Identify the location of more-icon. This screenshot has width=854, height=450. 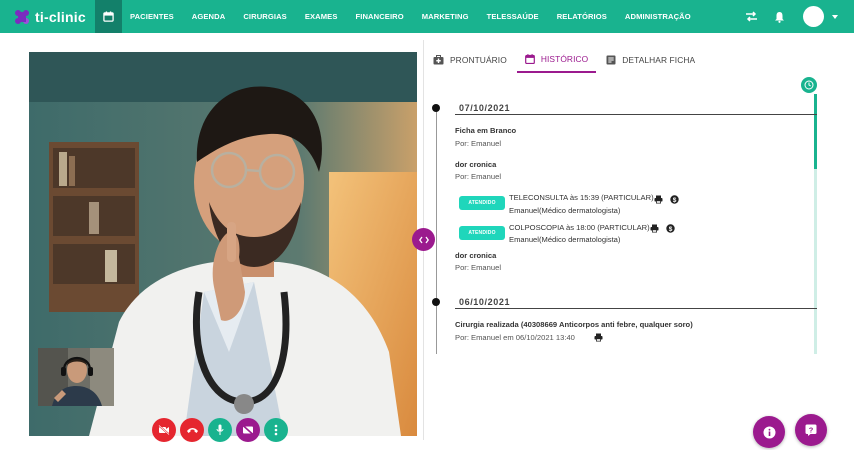
(276, 430).